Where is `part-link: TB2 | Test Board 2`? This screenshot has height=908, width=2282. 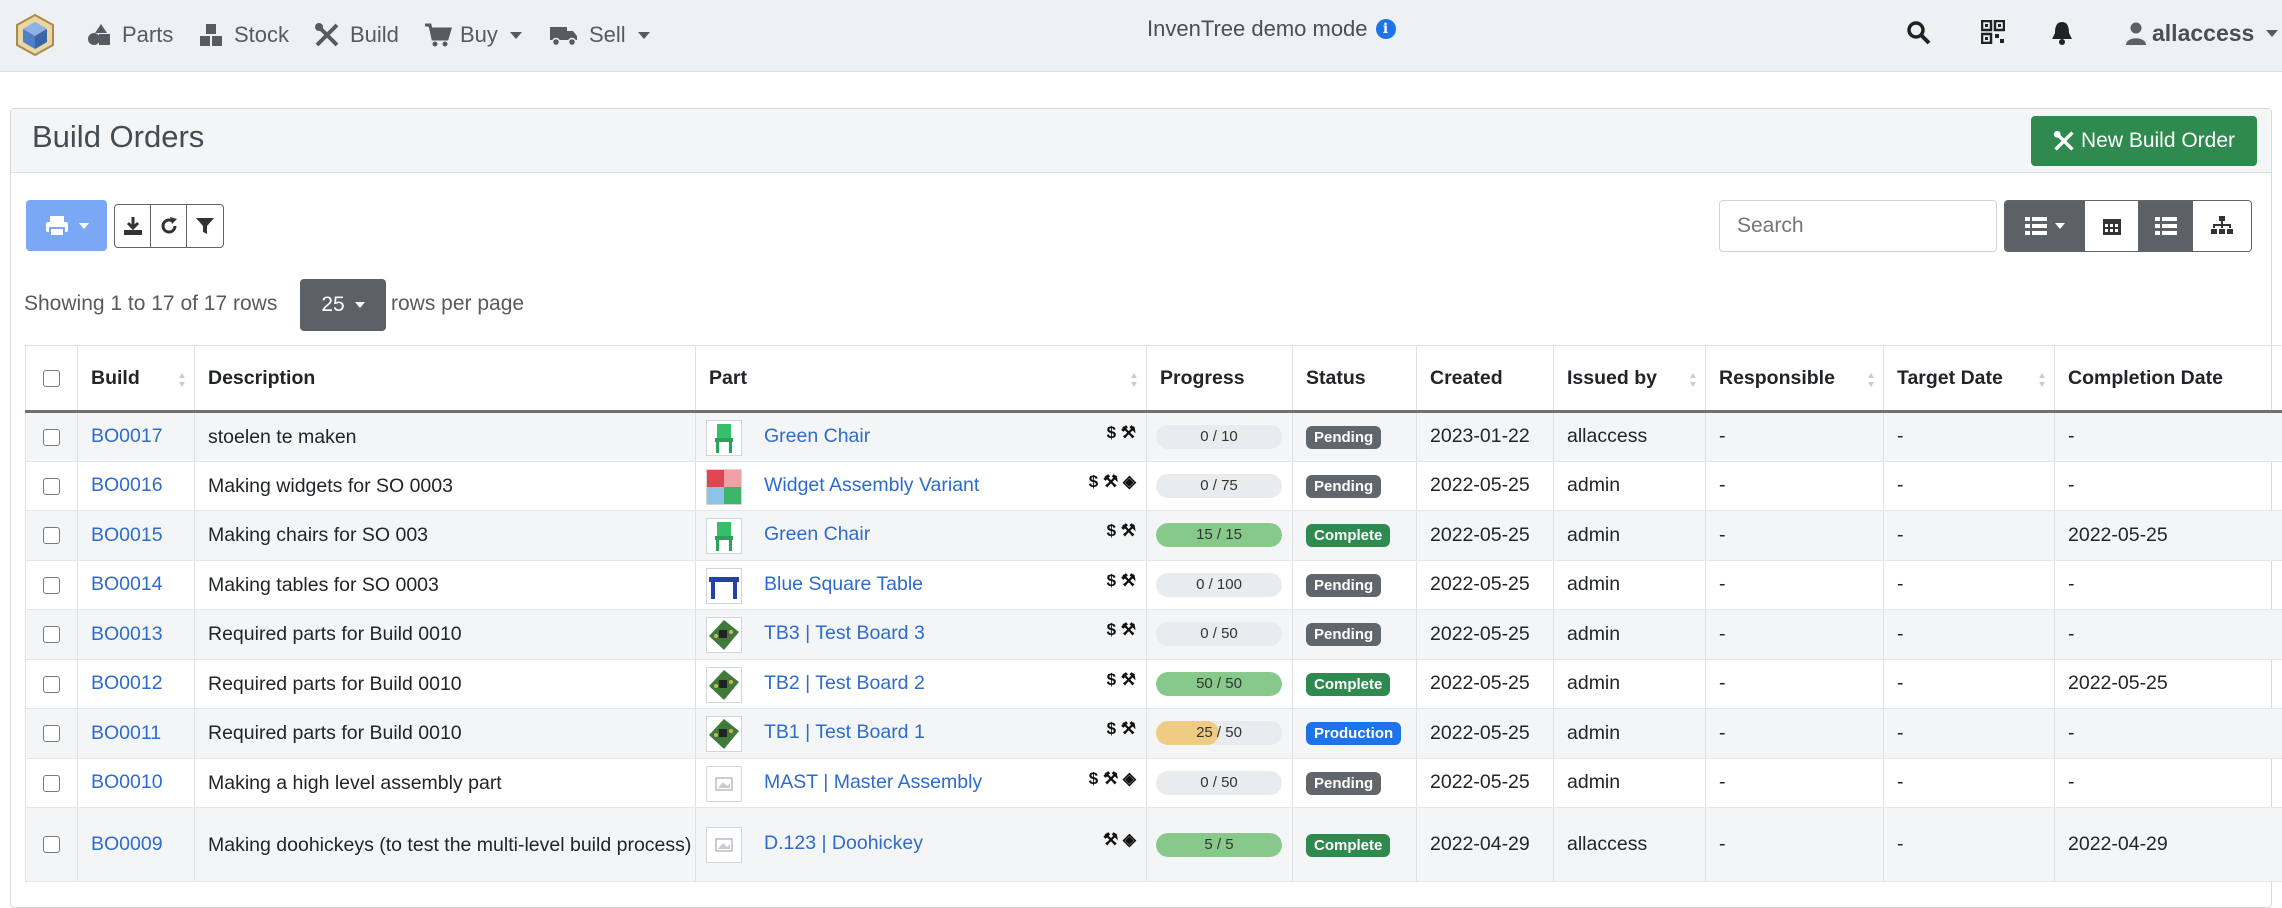 part-link: TB2 | Test Board 2 is located at coordinates (844, 683).